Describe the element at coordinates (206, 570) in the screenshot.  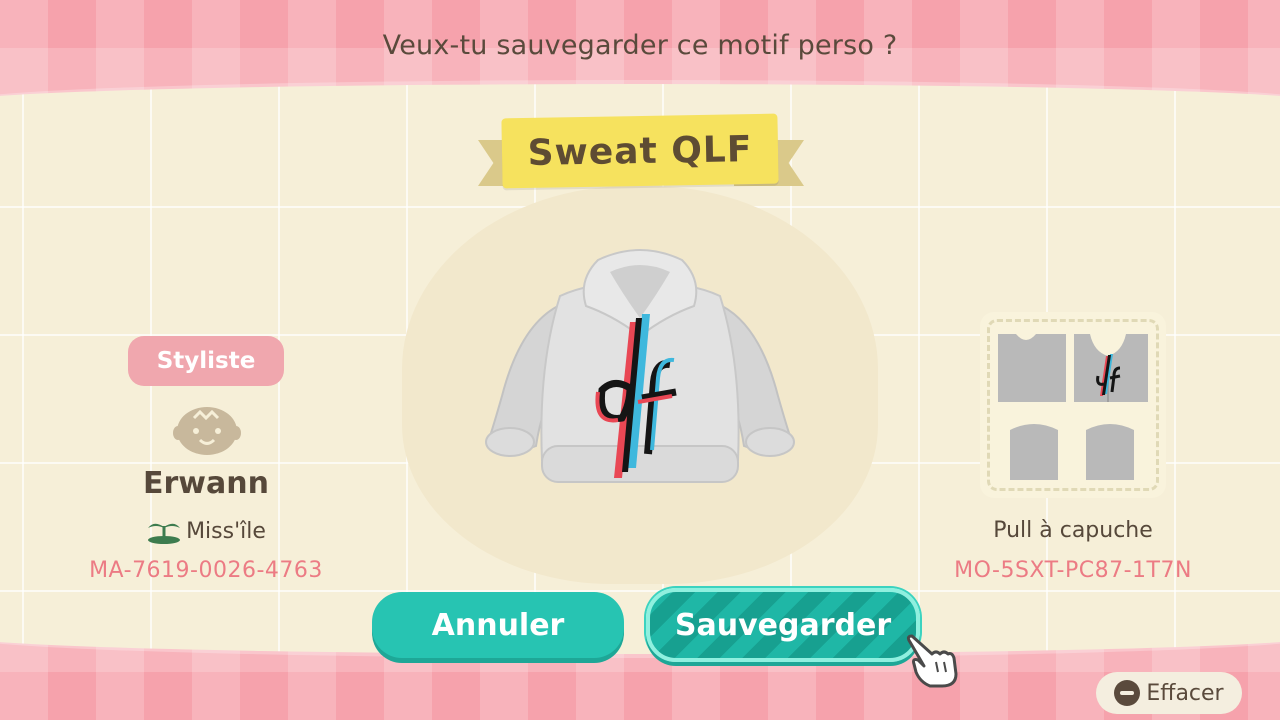
I see `creator-code: MA-7619-0026-4763` at that location.